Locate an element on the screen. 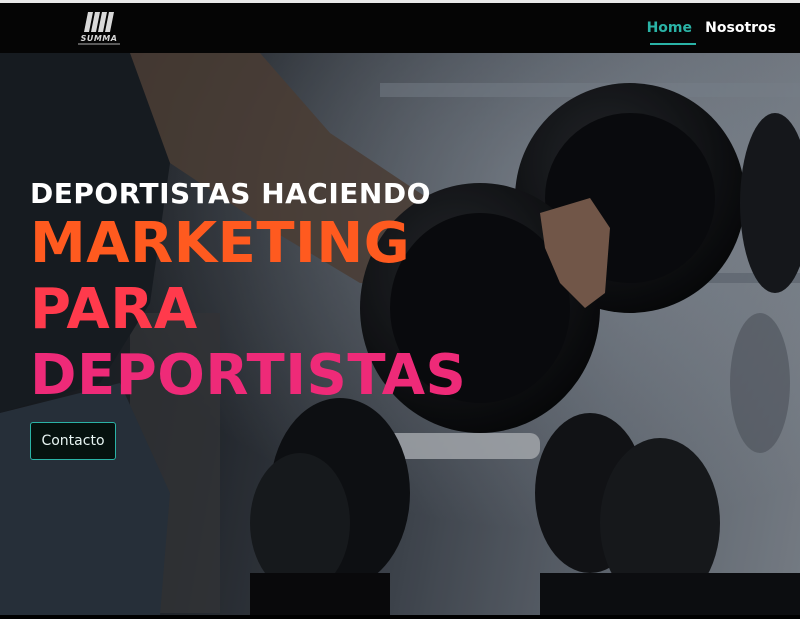 The height and width of the screenshot is (619, 800). navbar: SUMMA Home Nosotros is located at coordinates (400, 28).